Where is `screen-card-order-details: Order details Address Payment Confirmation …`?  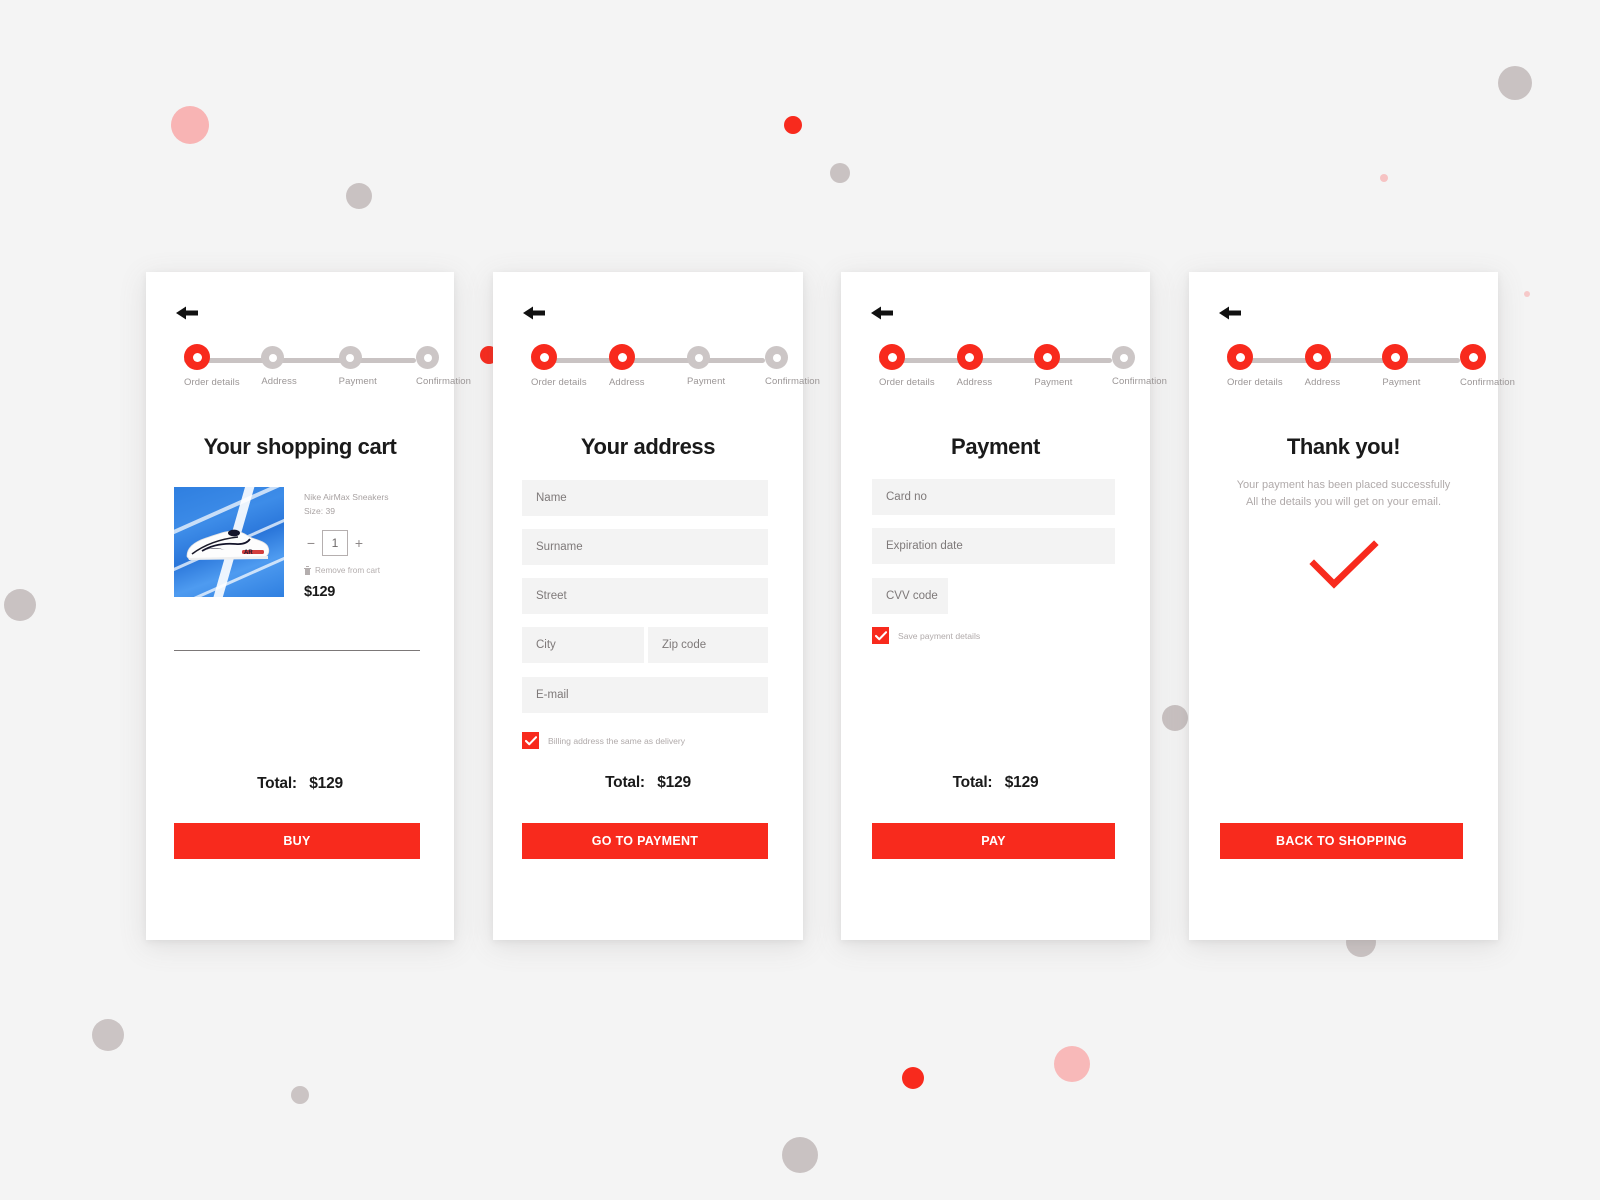 screen-card-order-details: Order details Address Payment Confirmation … is located at coordinates (308, 606).